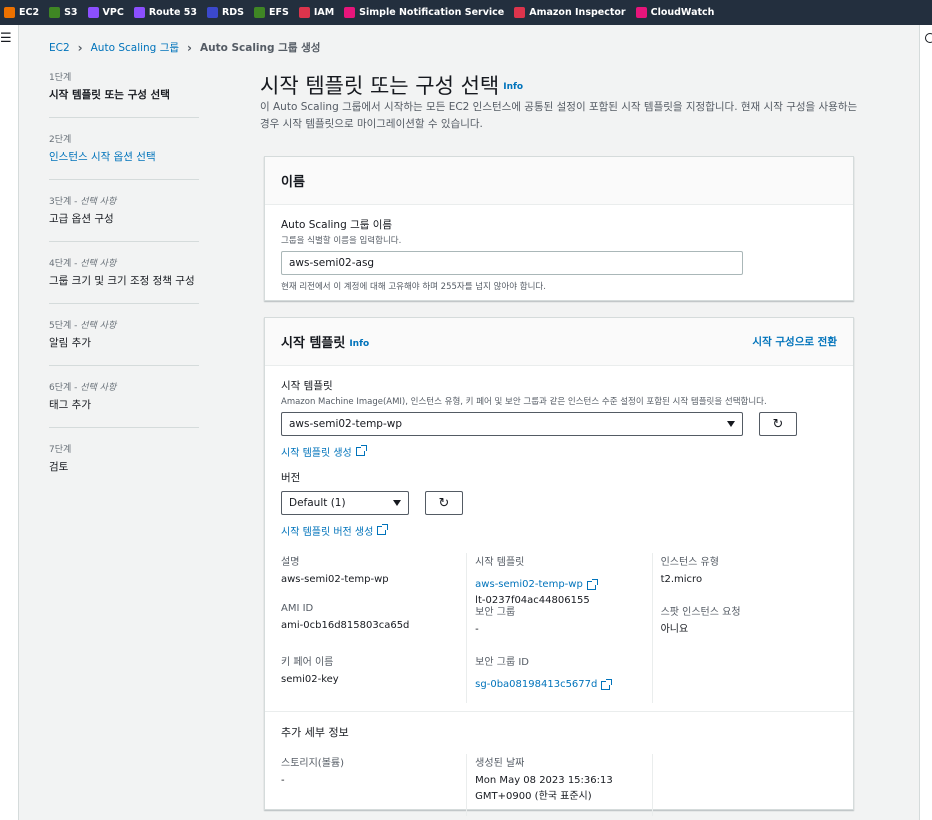 The height and width of the screenshot is (820, 932). What do you see at coordinates (59, 48) in the screenshot?
I see `breadcrumb-ec2: EC2` at bounding box center [59, 48].